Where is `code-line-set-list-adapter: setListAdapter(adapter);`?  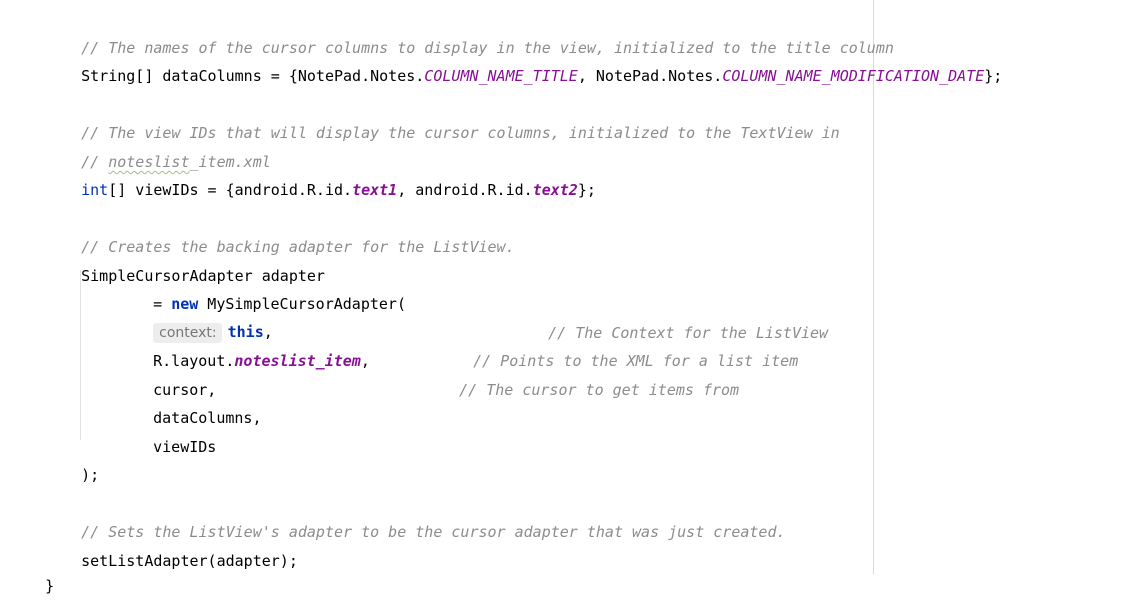
code-line-set-list-adapter: setListAdapter(adapter); is located at coordinates (171, 550).